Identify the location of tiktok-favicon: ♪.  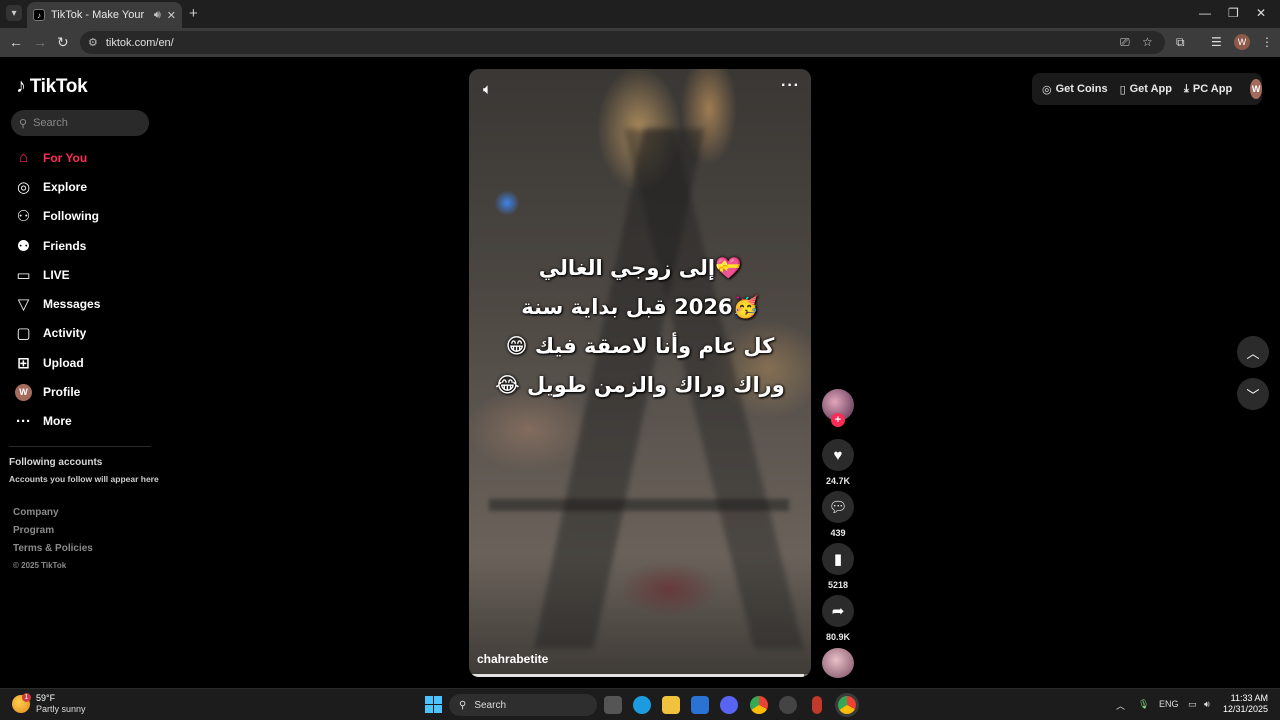
(39, 15).